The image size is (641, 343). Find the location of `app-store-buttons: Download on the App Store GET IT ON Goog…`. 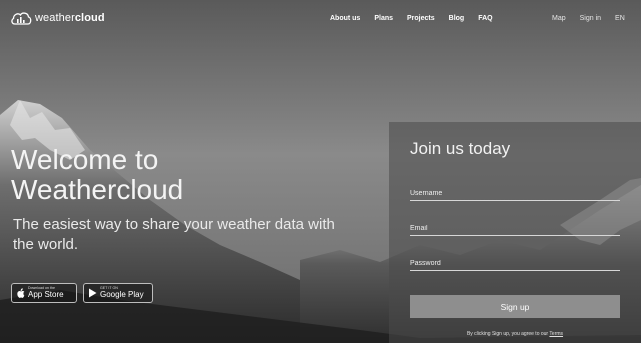

app-store-buttons: Download on the App Store GET IT ON Goog… is located at coordinates (82, 293).